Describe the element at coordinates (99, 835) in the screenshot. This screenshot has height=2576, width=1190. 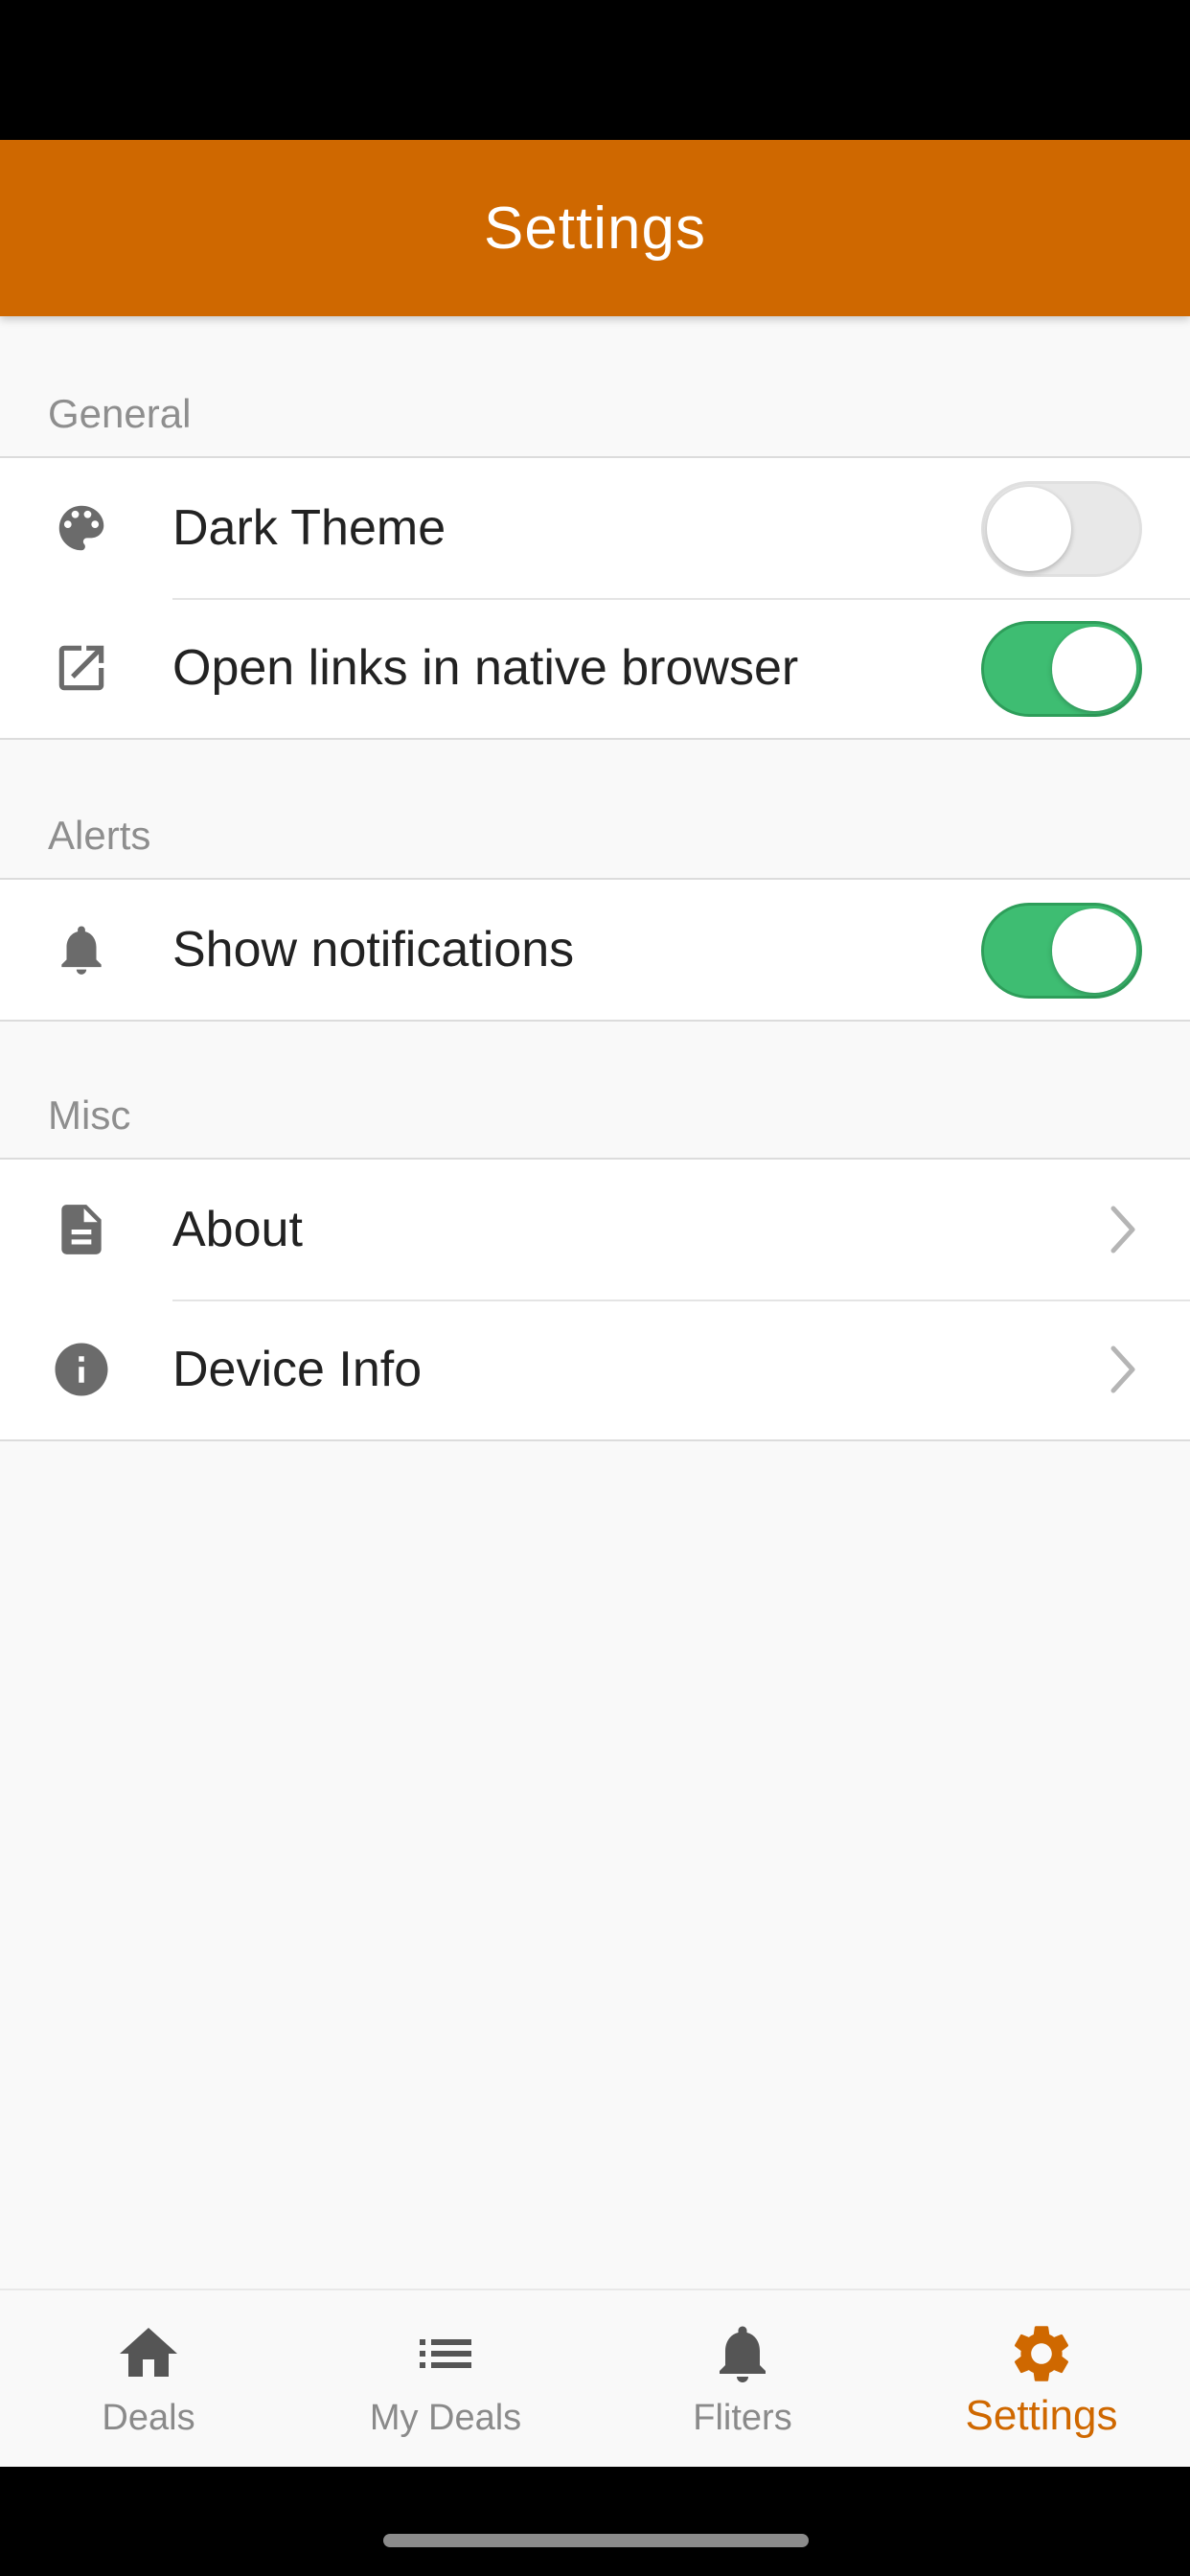
I see `section-title-alerts: Alerts` at that location.